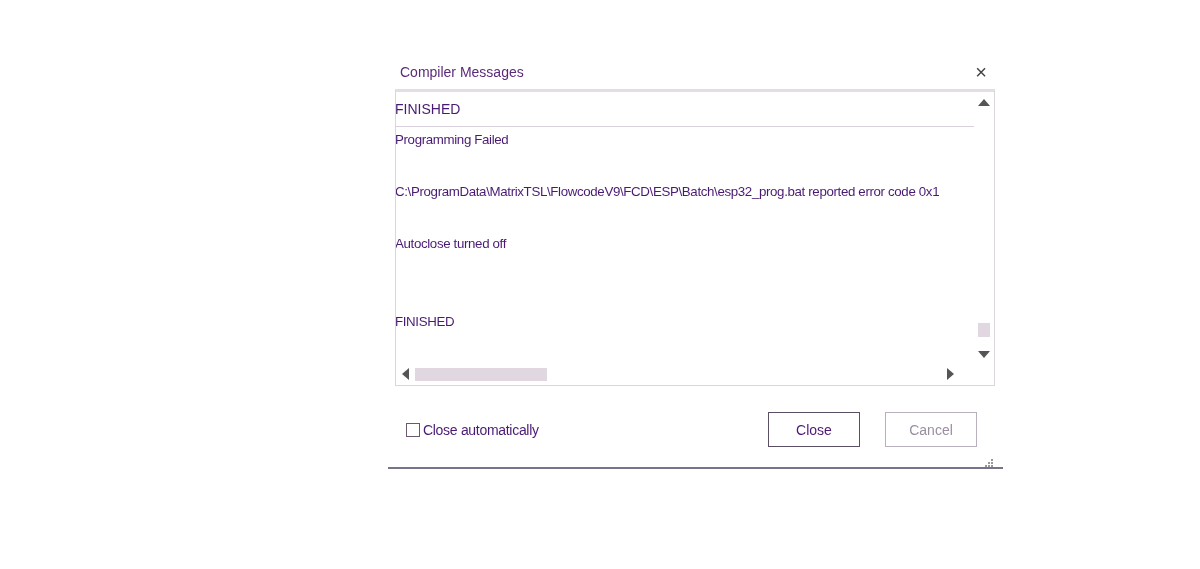 The image size is (1200, 569). Describe the element at coordinates (453, 140) in the screenshot. I see `output-line: Programming Failed` at that location.